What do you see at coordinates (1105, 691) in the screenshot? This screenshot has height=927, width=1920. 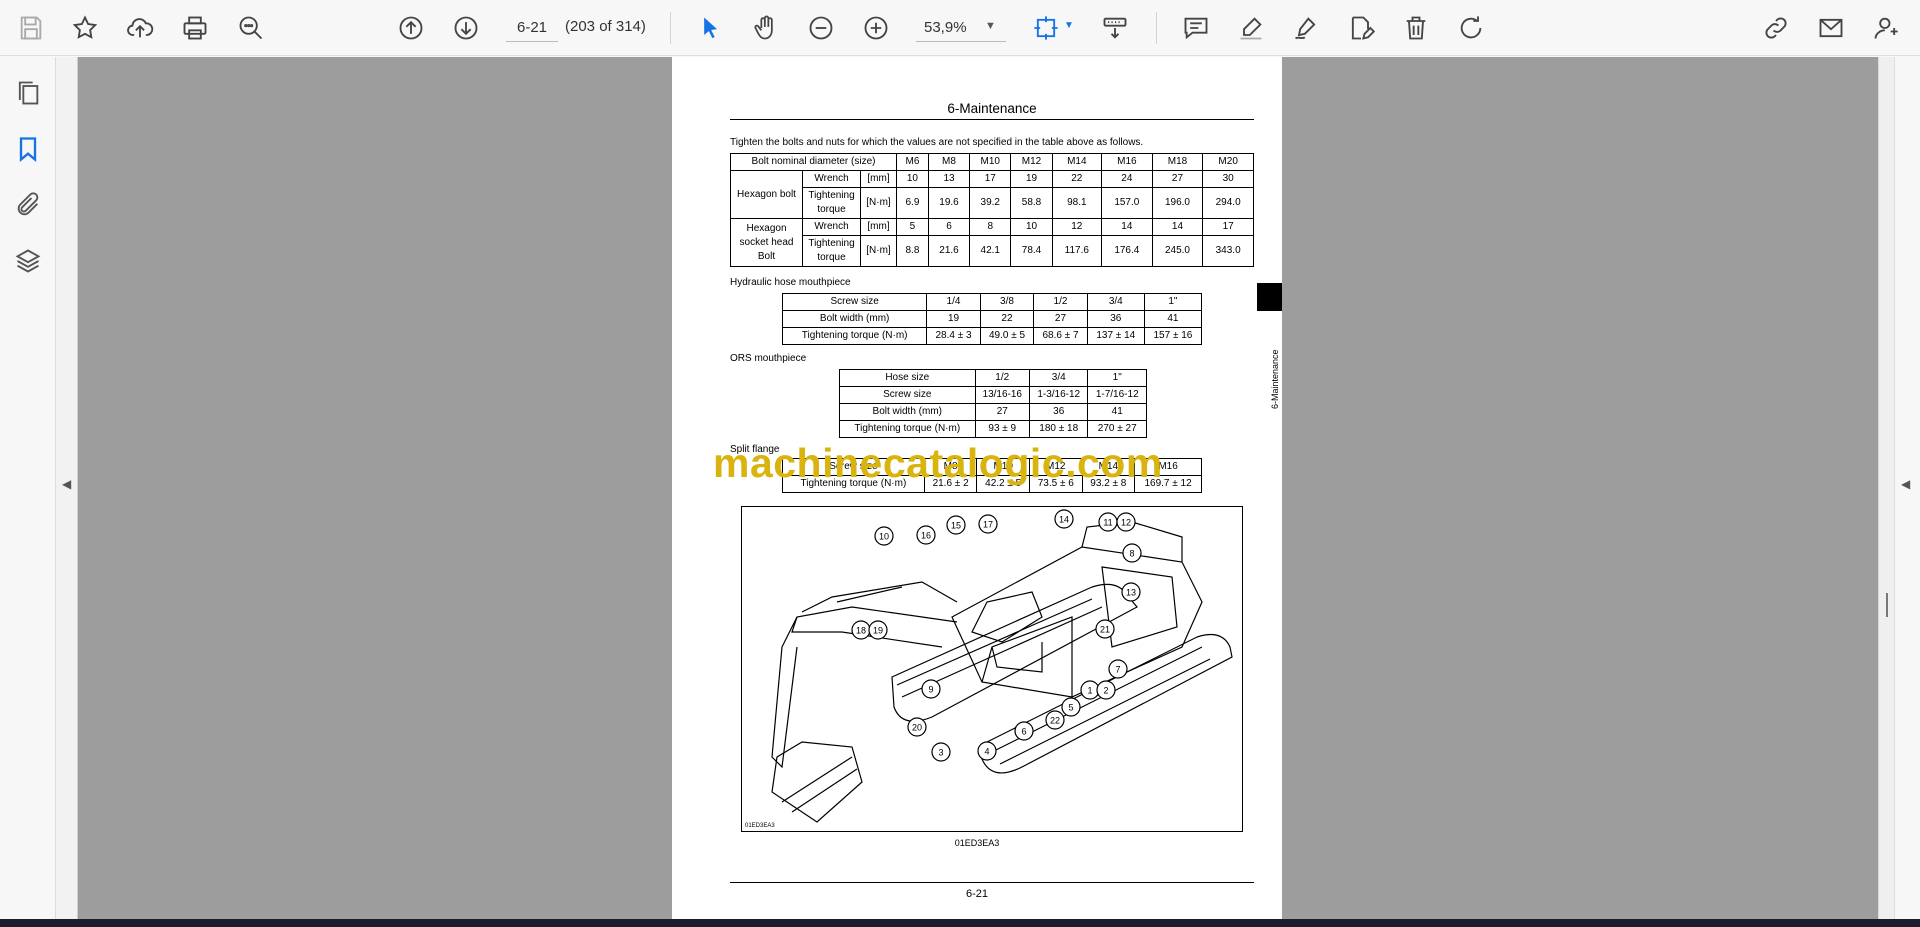 I see `callout-label: 2` at bounding box center [1105, 691].